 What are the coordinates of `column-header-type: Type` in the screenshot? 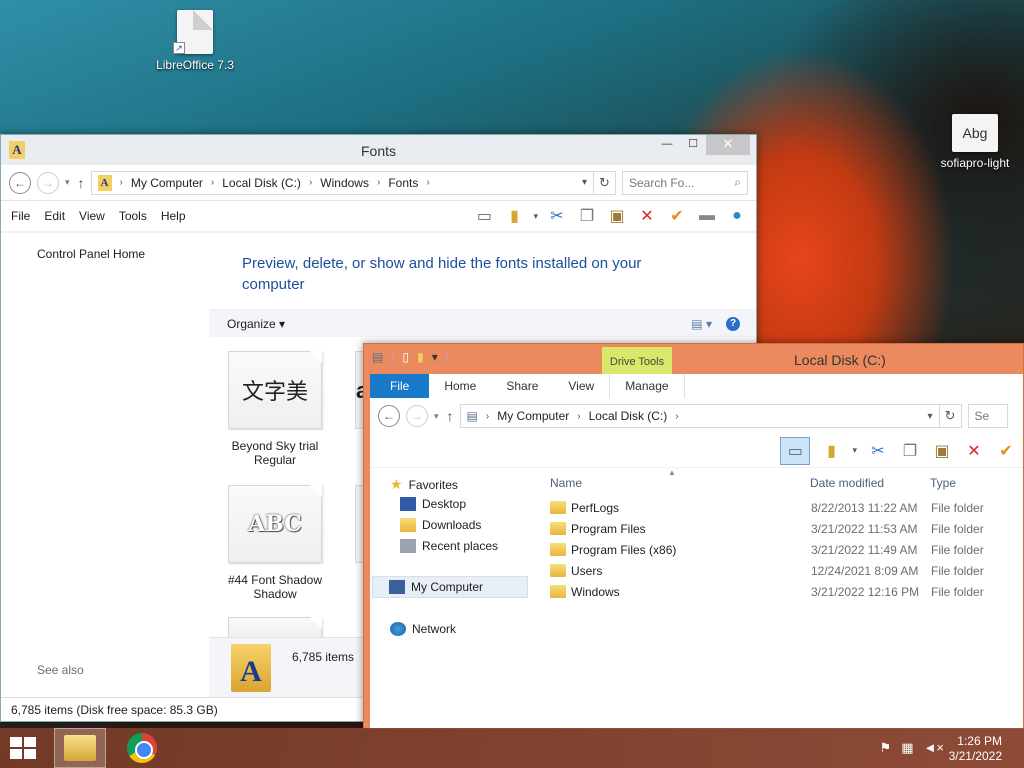 It's located at (943, 483).